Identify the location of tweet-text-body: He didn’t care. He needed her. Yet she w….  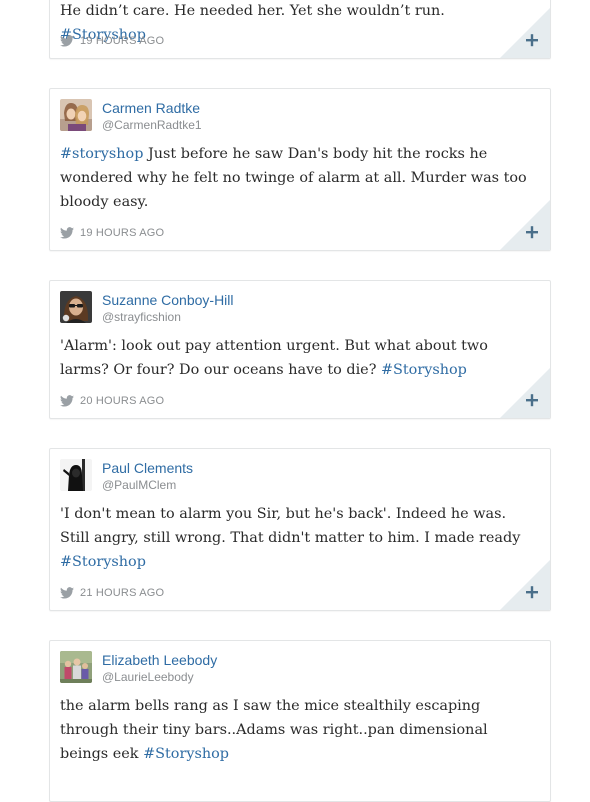
(252, 11).